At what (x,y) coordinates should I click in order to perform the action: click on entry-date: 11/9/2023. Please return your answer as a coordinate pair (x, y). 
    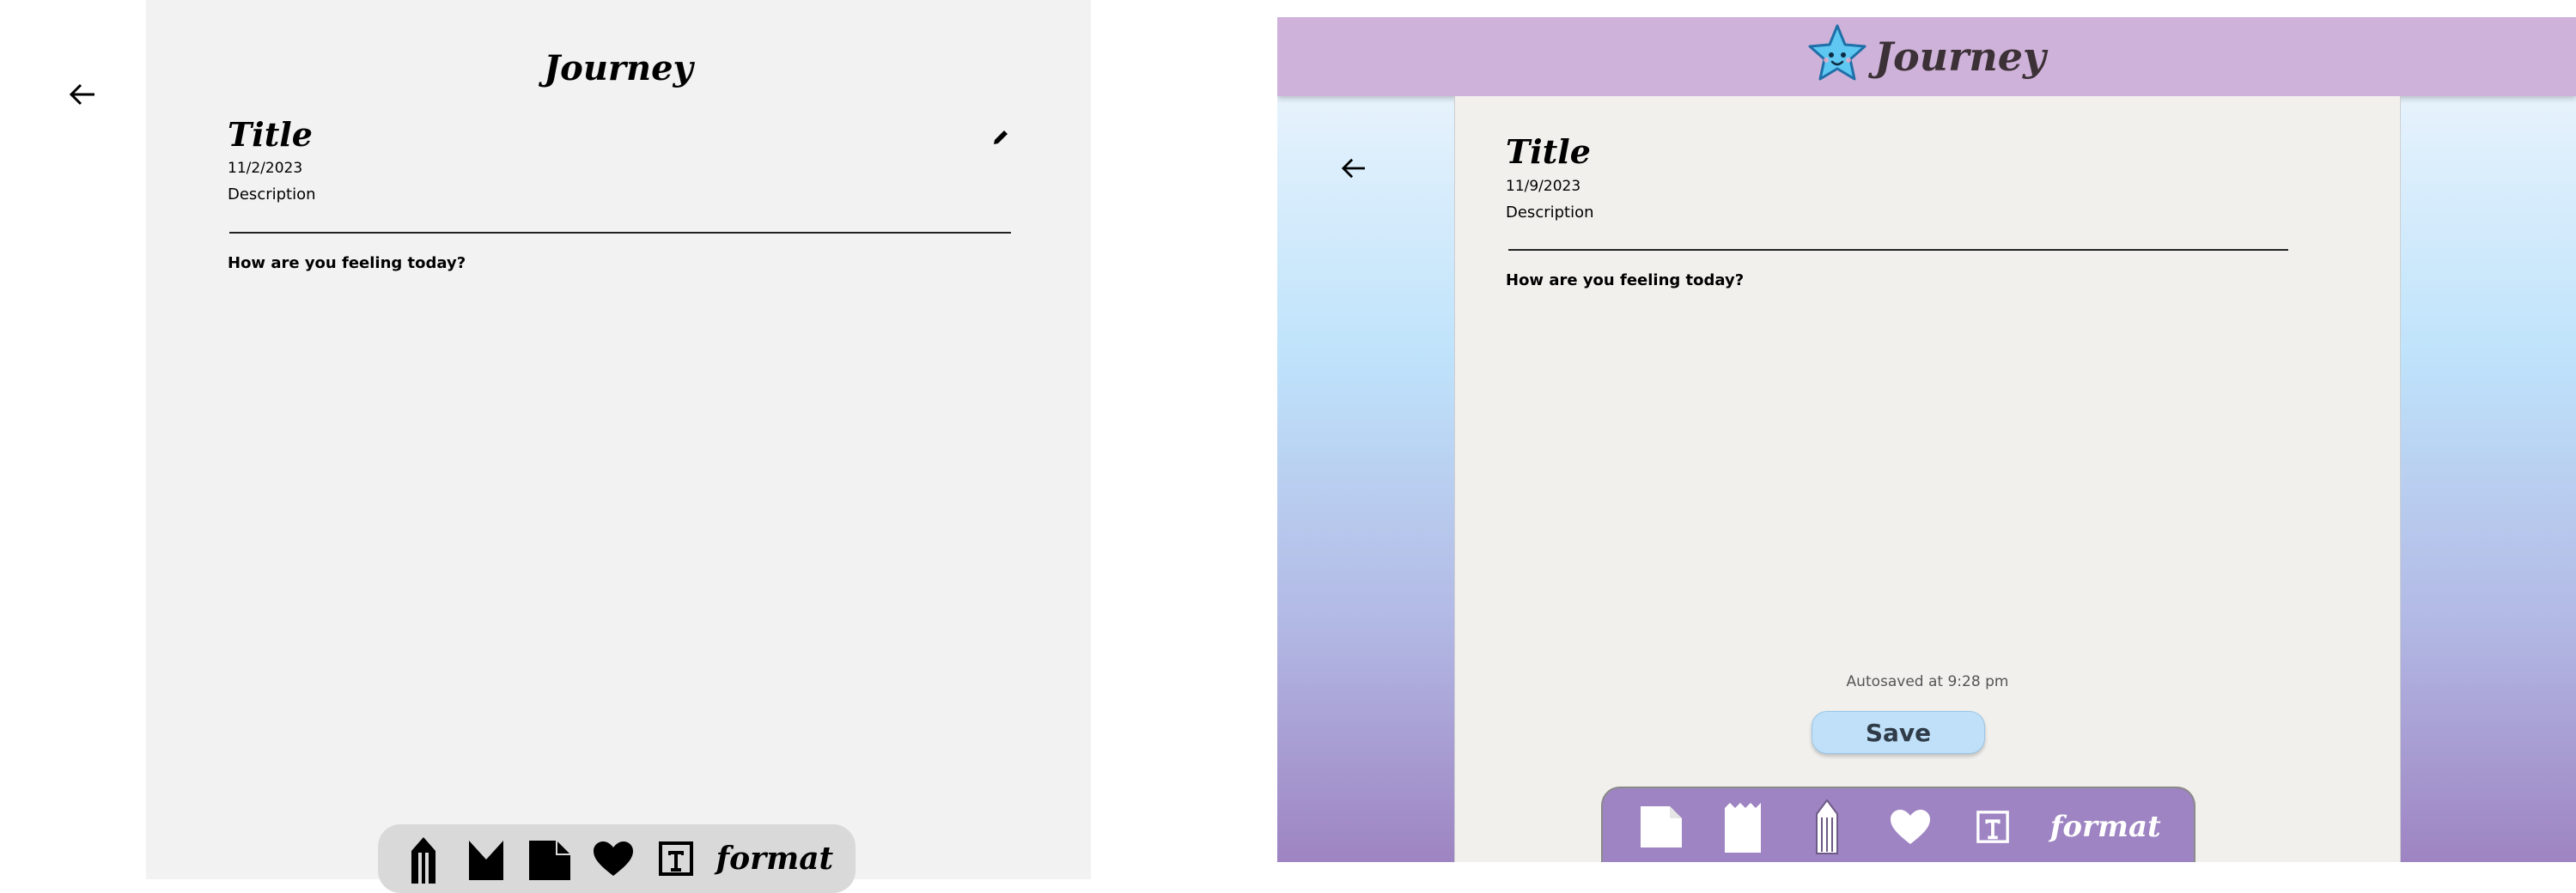
    Looking at the image, I should click on (1543, 186).